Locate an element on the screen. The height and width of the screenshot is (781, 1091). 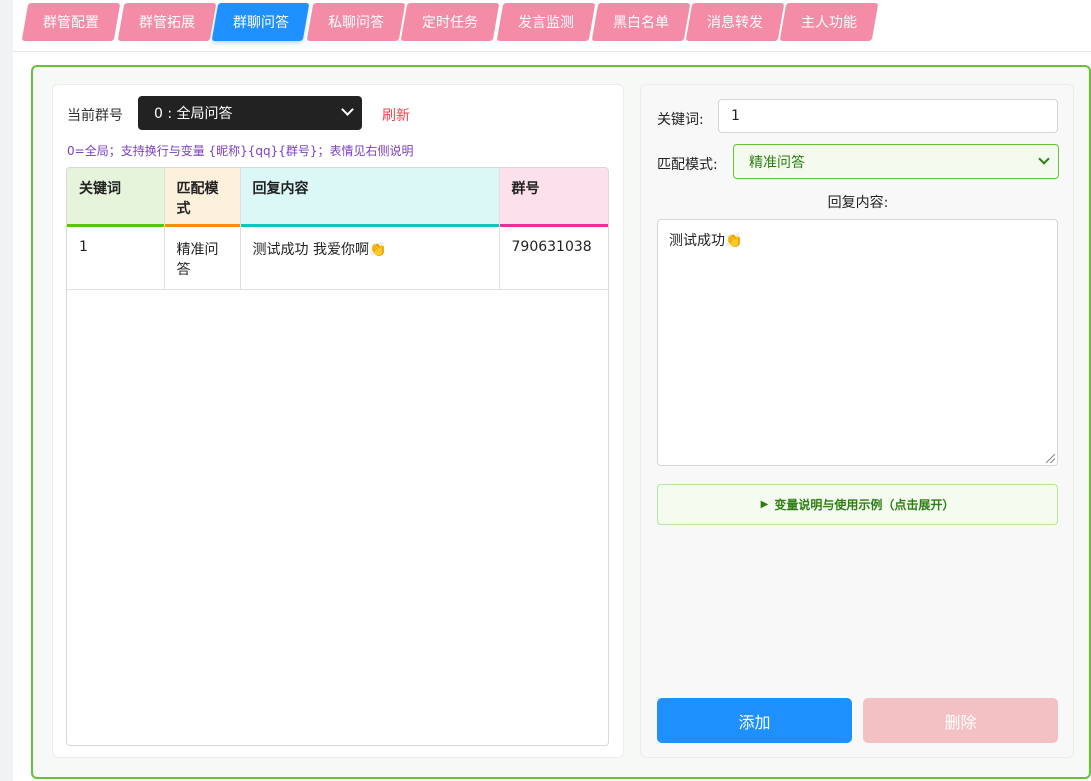
tab-label: 主人功能 is located at coordinates (829, 23).